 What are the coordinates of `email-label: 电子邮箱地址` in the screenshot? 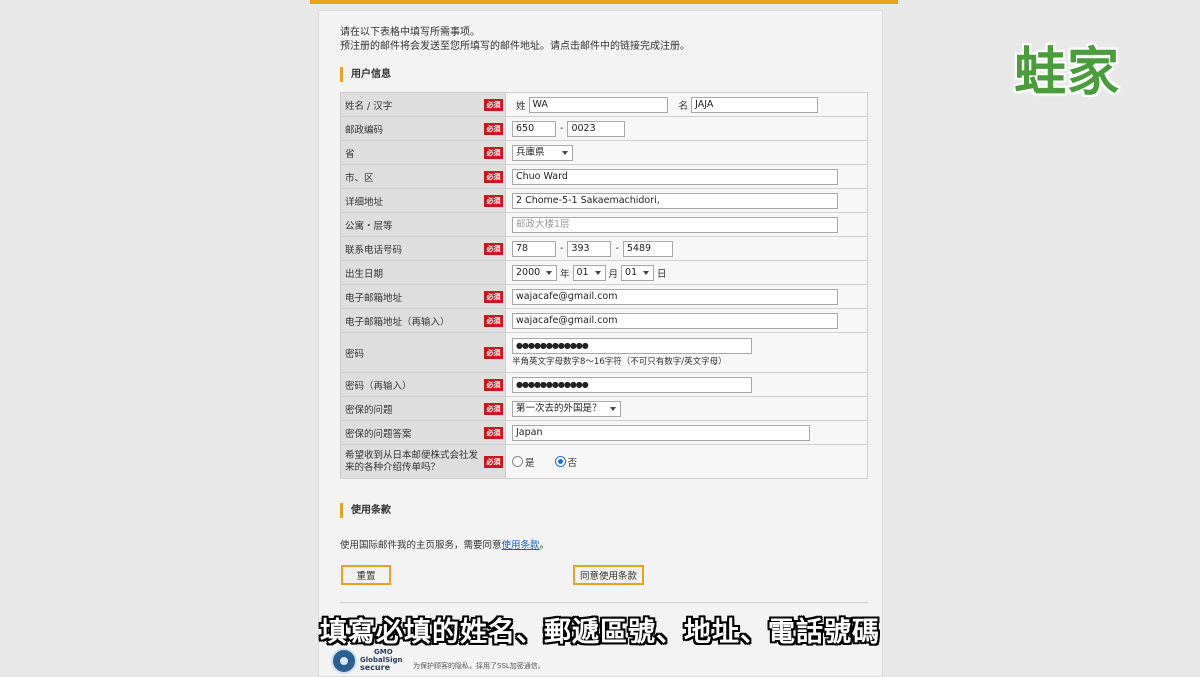 It's located at (374, 298).